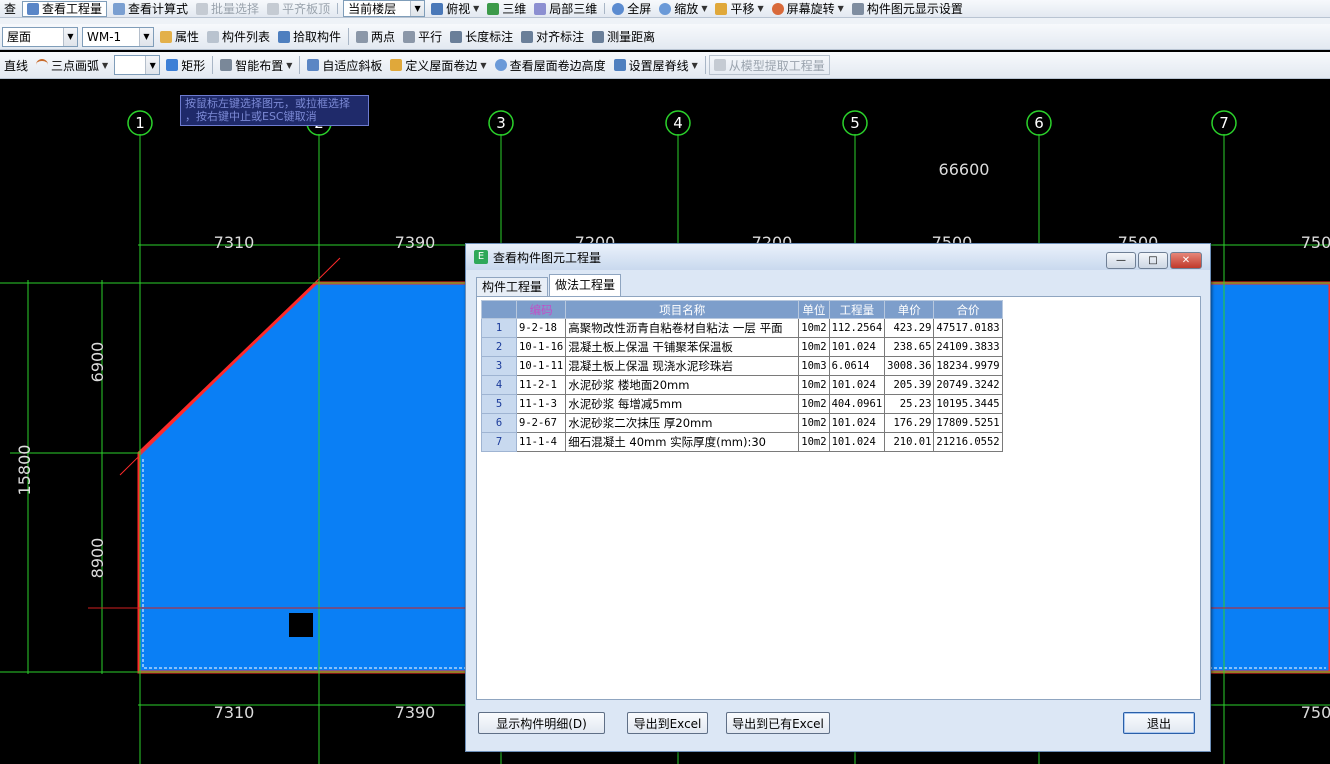 The image size is (1330, 764). Describe the element at coordinates (682, 309) in the screenshot. I see `column-header-name: 项目名称` at that location.